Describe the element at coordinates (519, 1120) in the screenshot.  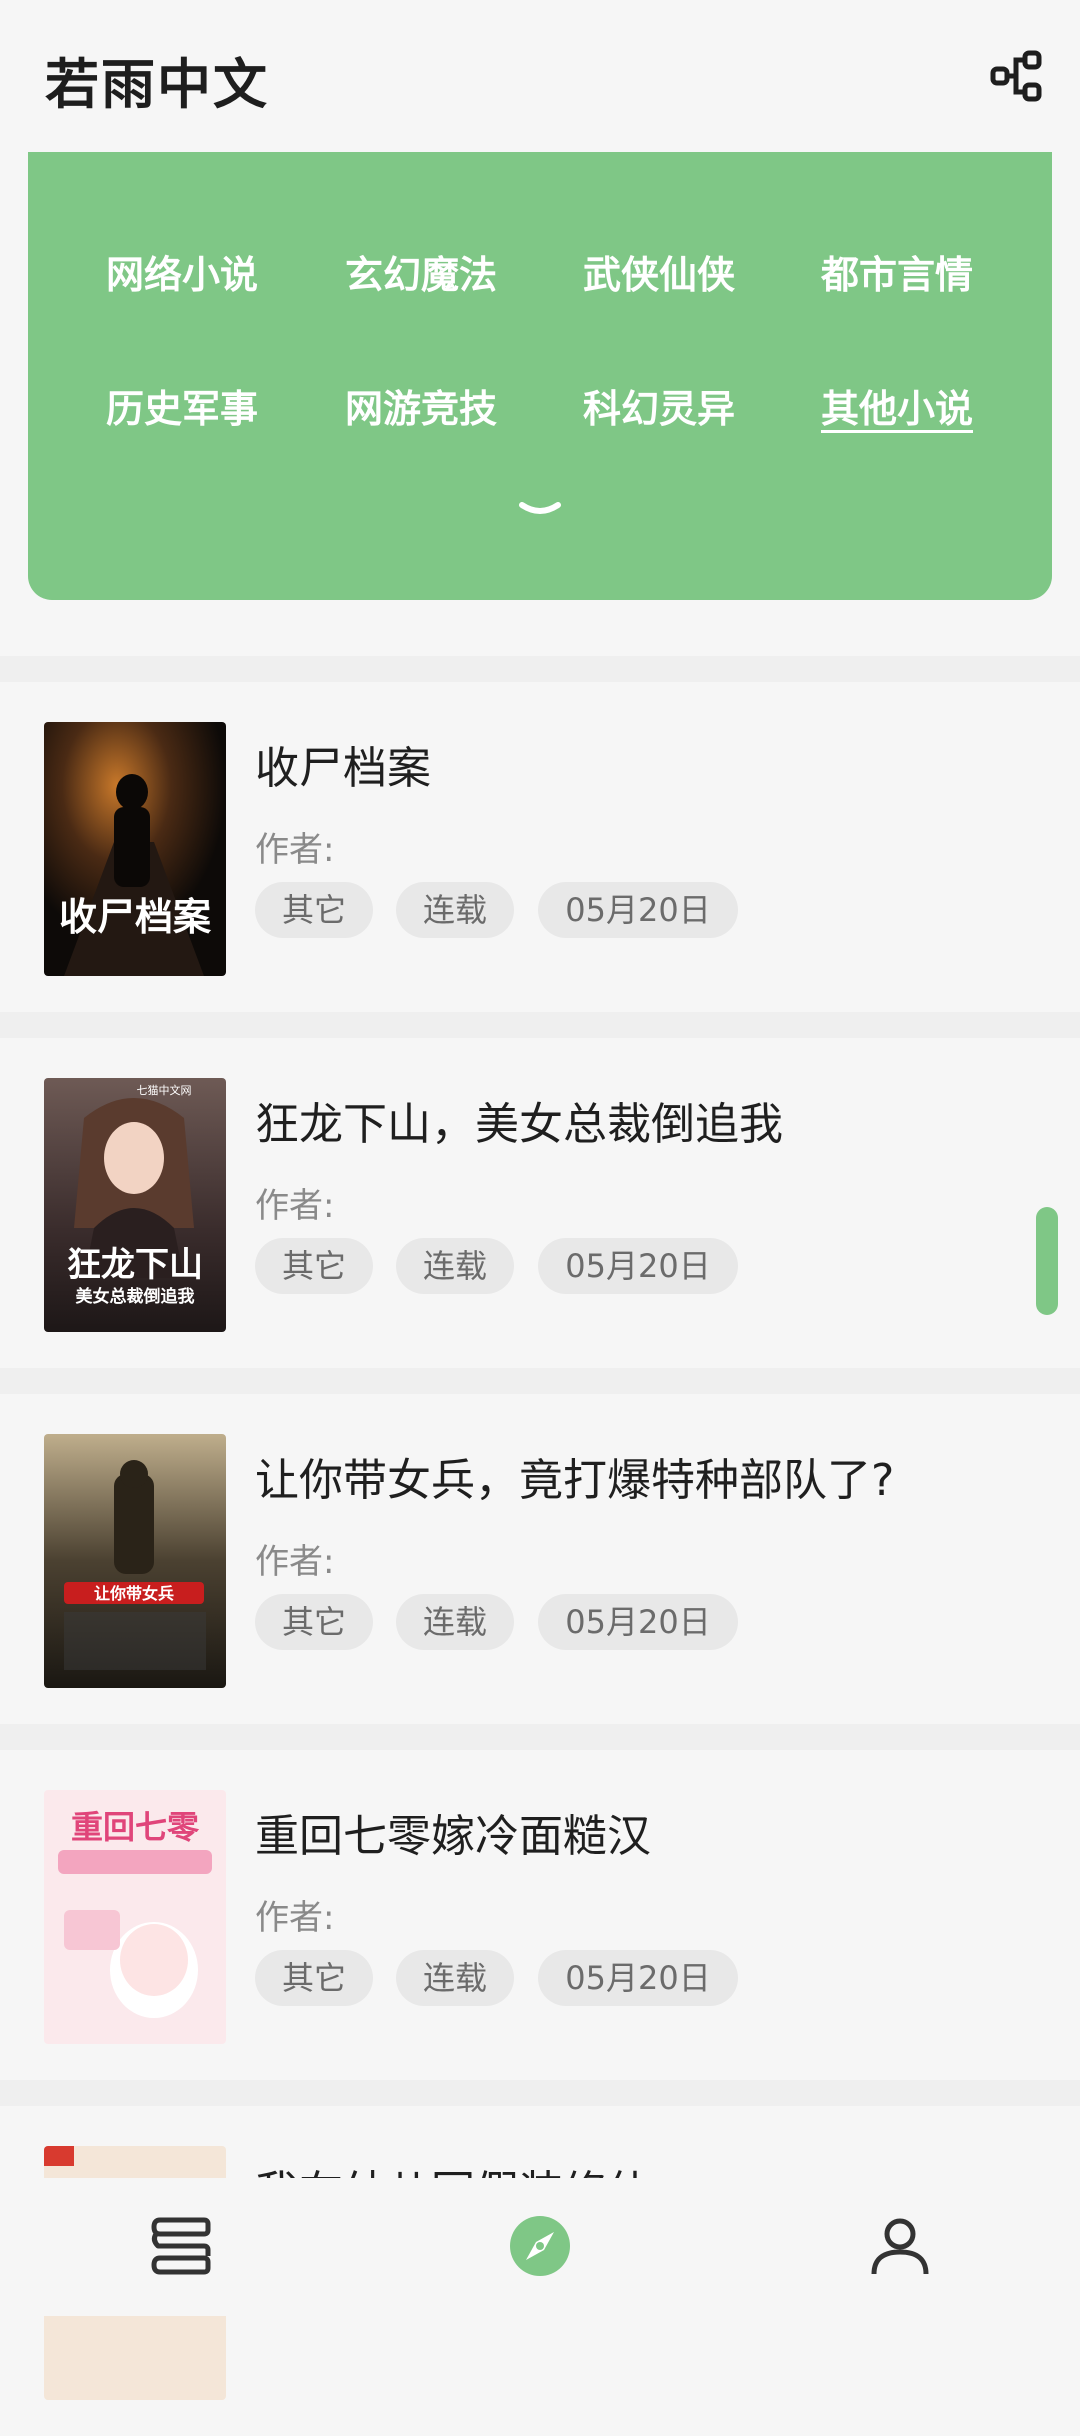
I see `book-title: 狂龙下山，美女总裁倒追我` at that location.